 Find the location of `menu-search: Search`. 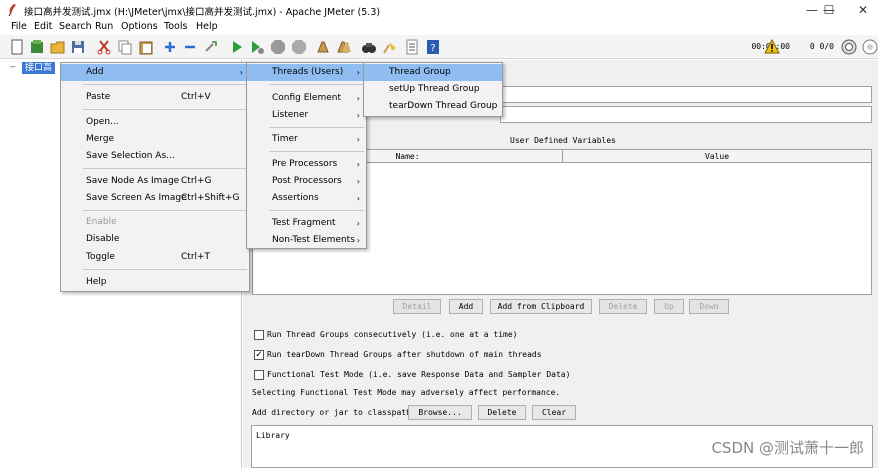

menu-search: Search is located at coordinates (75, 26).